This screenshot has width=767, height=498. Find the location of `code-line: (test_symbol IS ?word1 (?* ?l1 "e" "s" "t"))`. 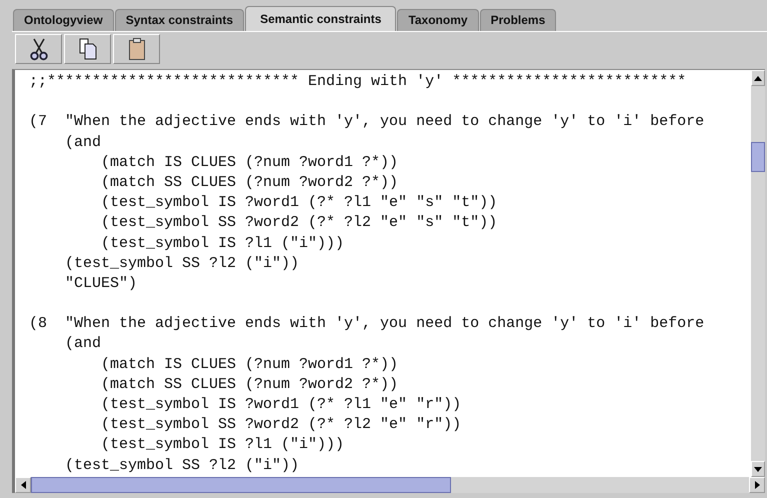

code-line: (test_symbol IS ?word1 (?* ?l1 "e" "s" "t")) is located at coordinates (299, 203).